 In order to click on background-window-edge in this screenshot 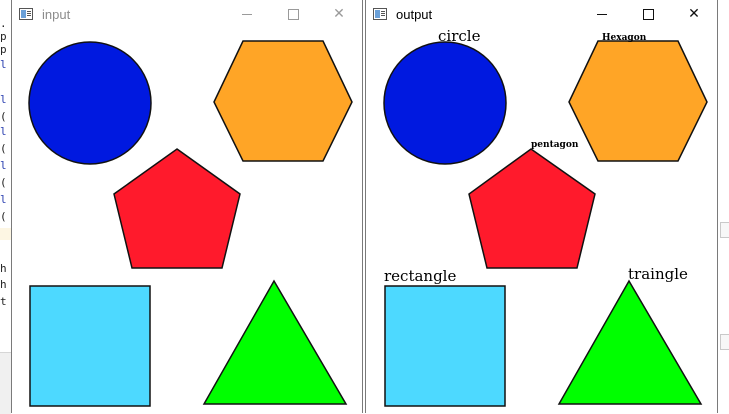, I will do `click(723, 206)`.